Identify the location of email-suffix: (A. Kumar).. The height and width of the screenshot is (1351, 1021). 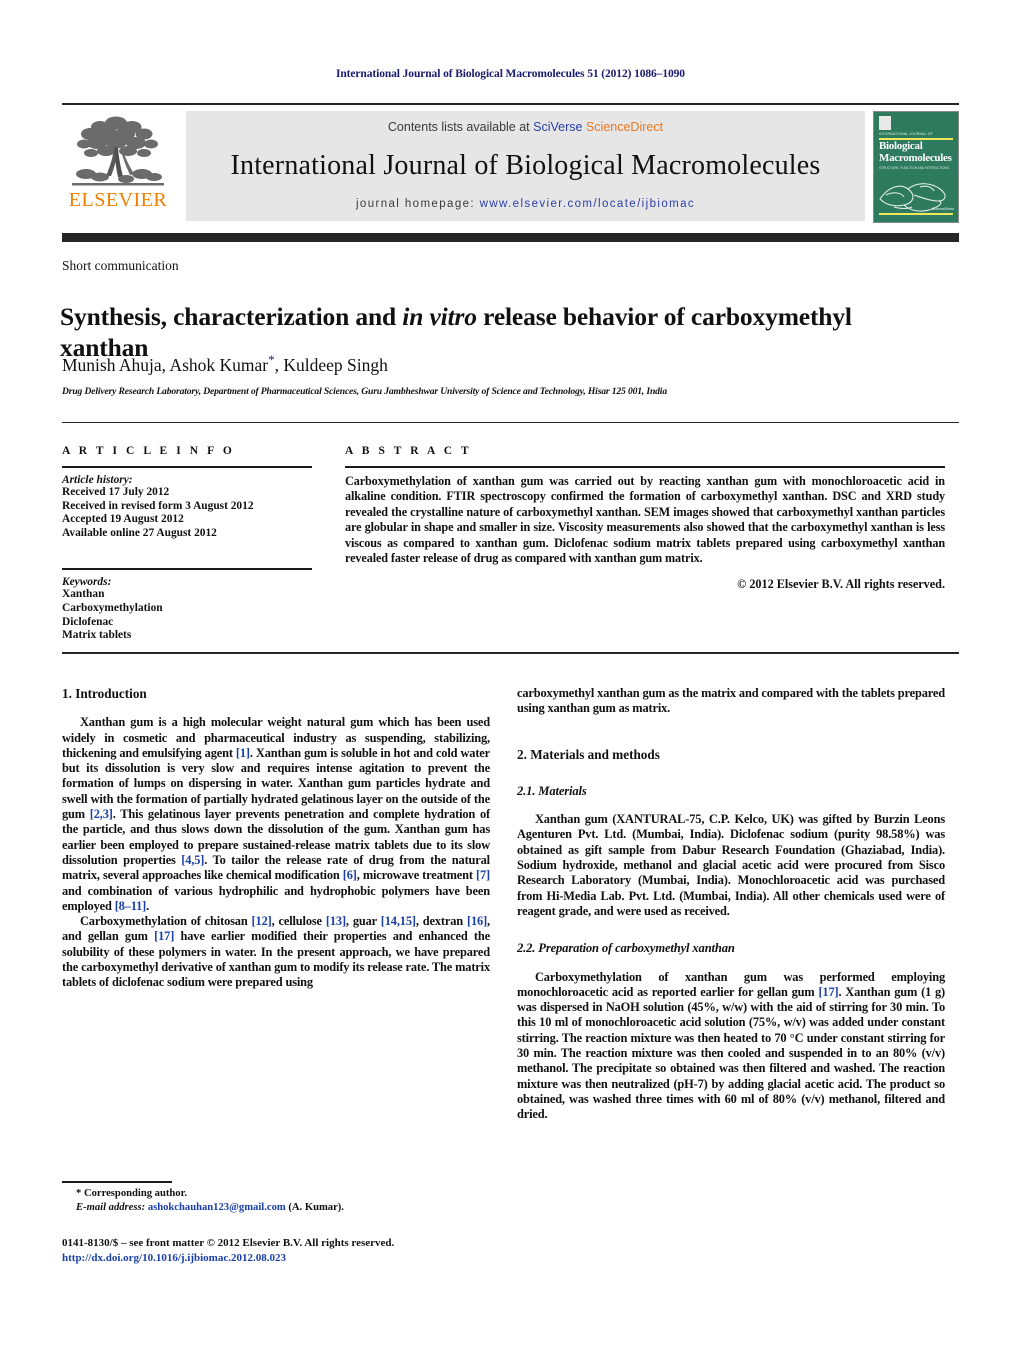
(314, 1207).